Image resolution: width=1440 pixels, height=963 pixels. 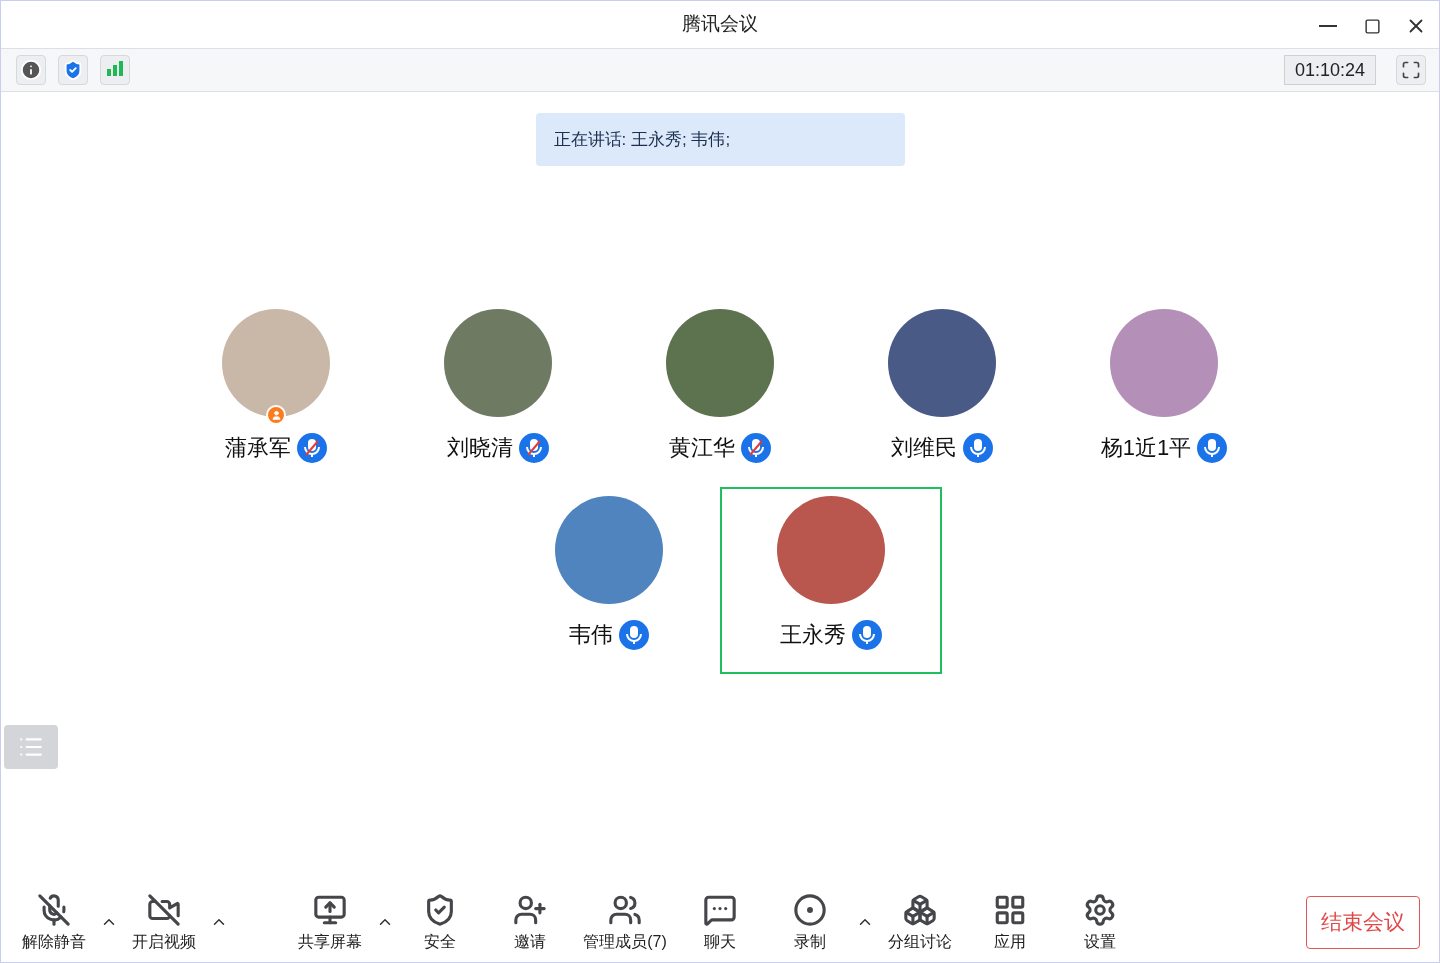 I want to click on fullscreen-icon, so click(x=1411, y=70).